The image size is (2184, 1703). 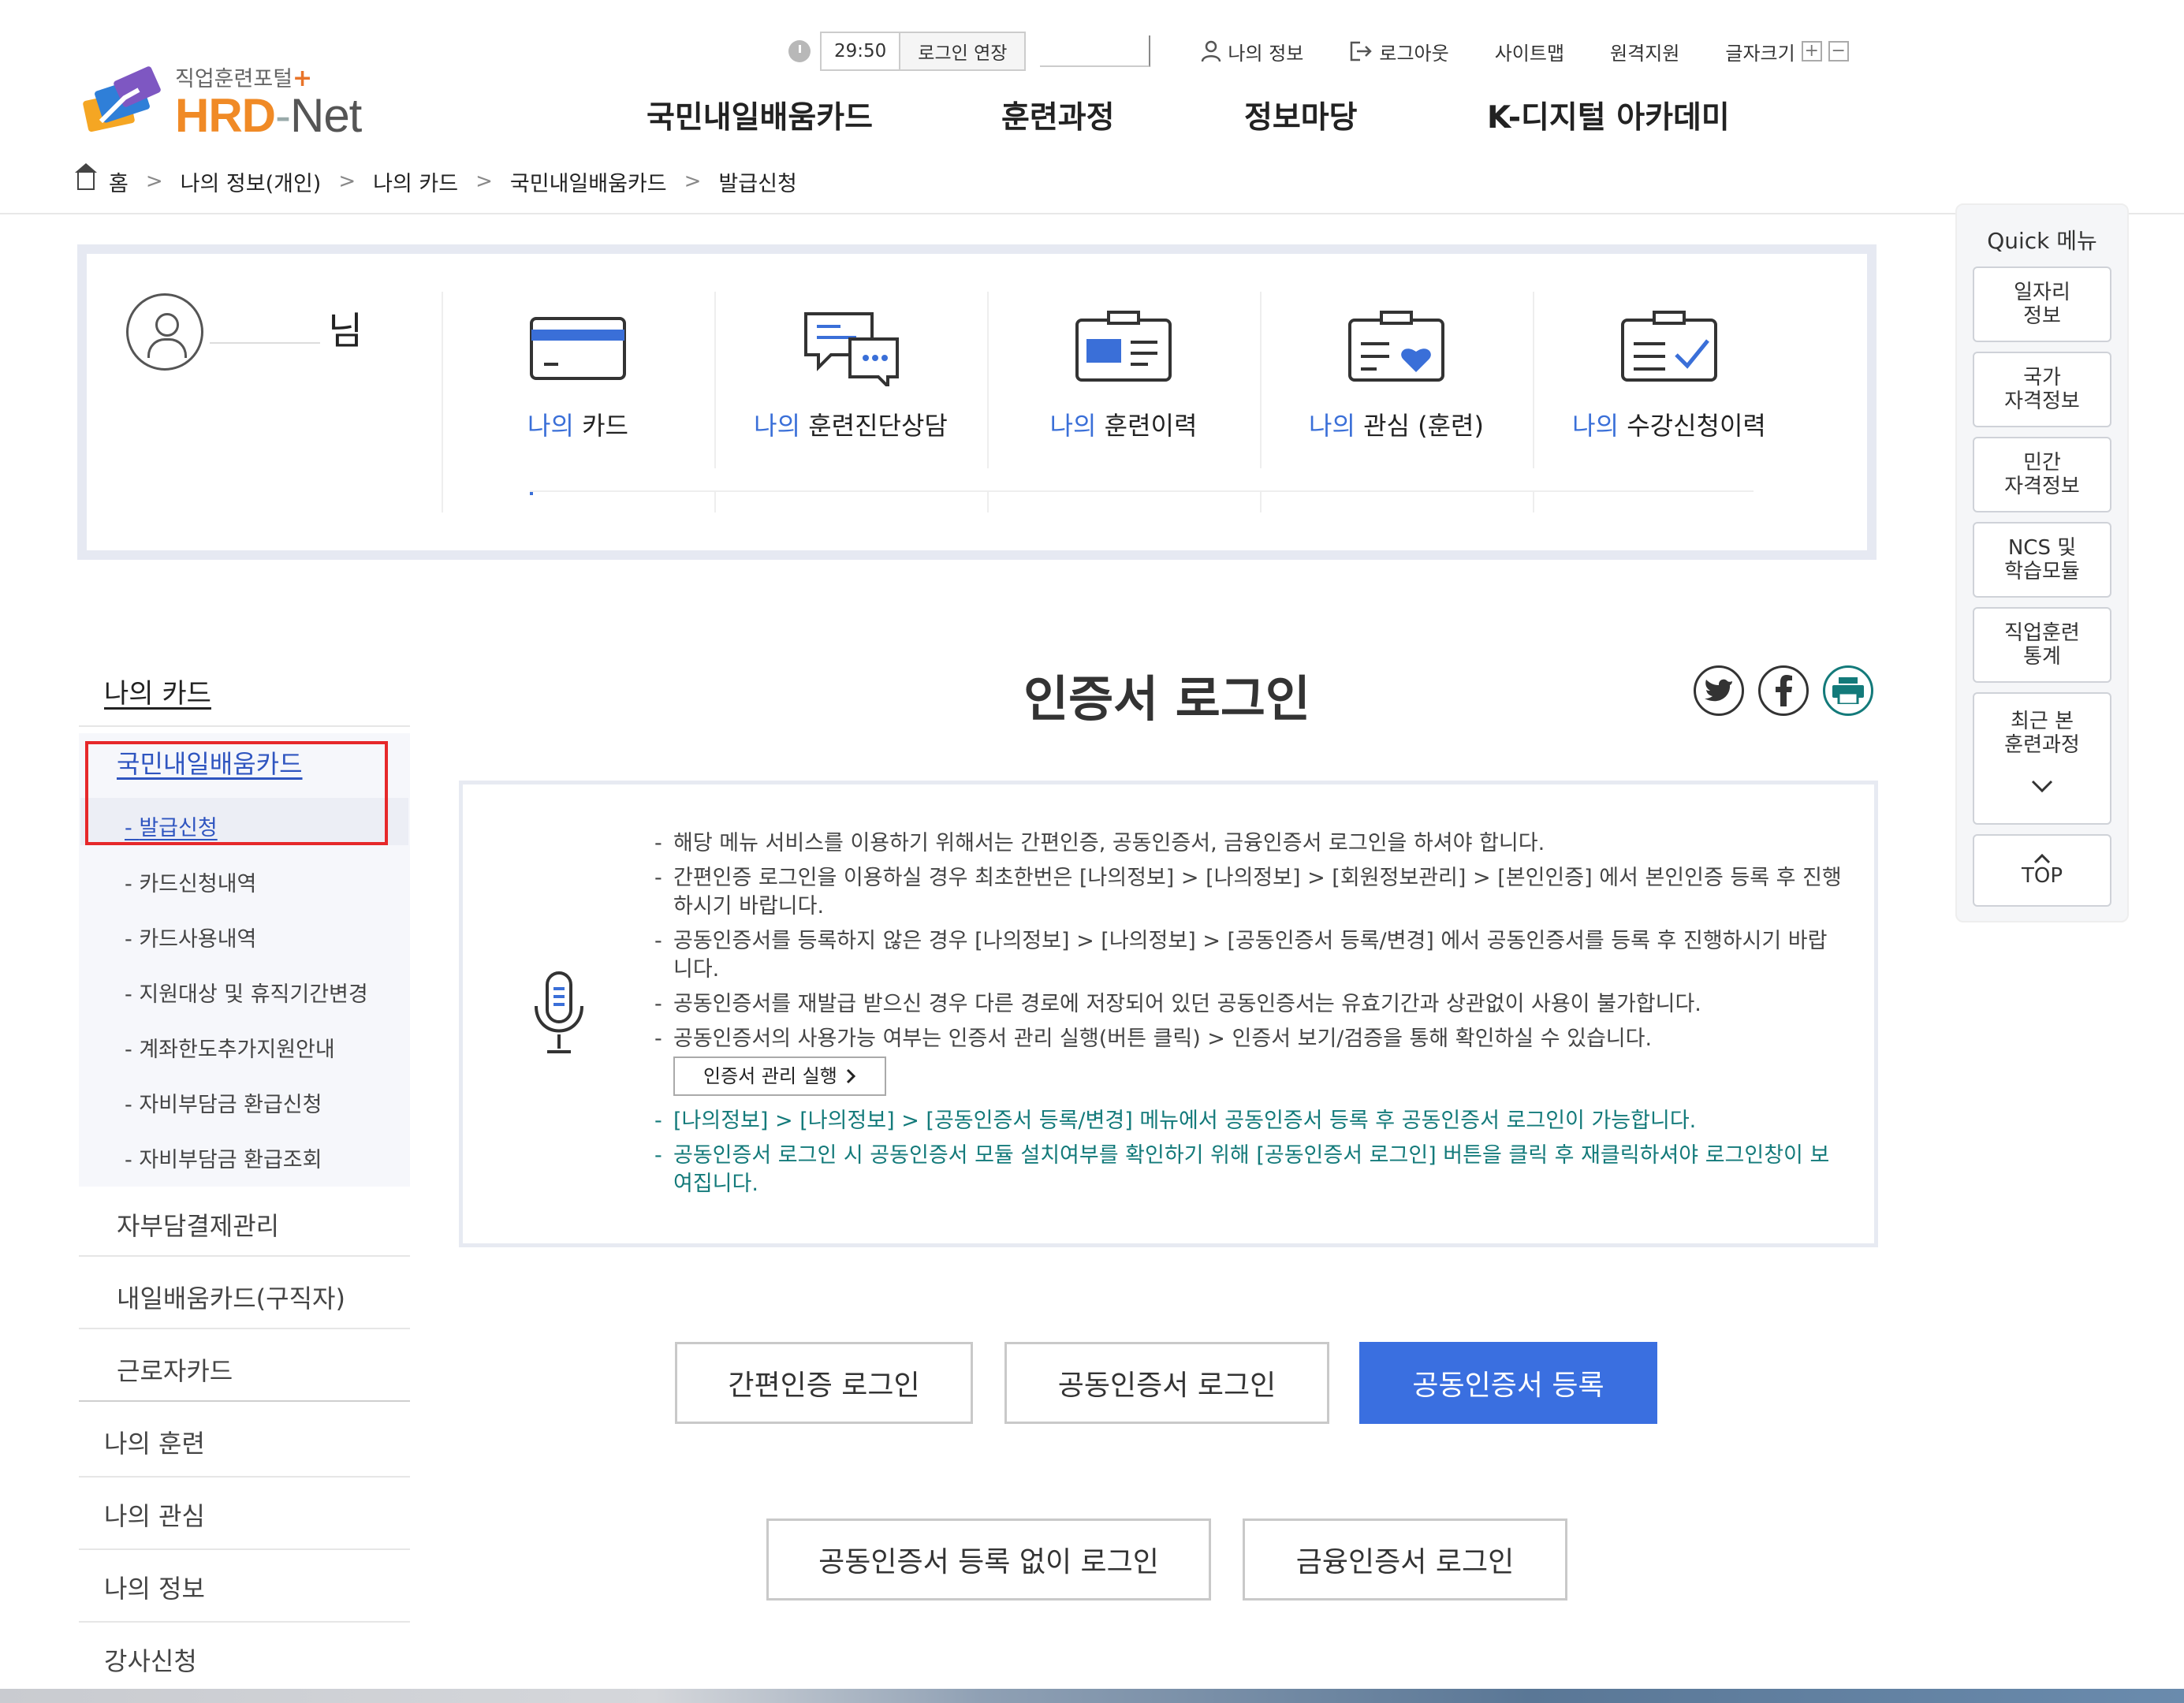 I want to click on breadcrumb-my-info: 나의 정보(개인), so click(x=251, y=182).